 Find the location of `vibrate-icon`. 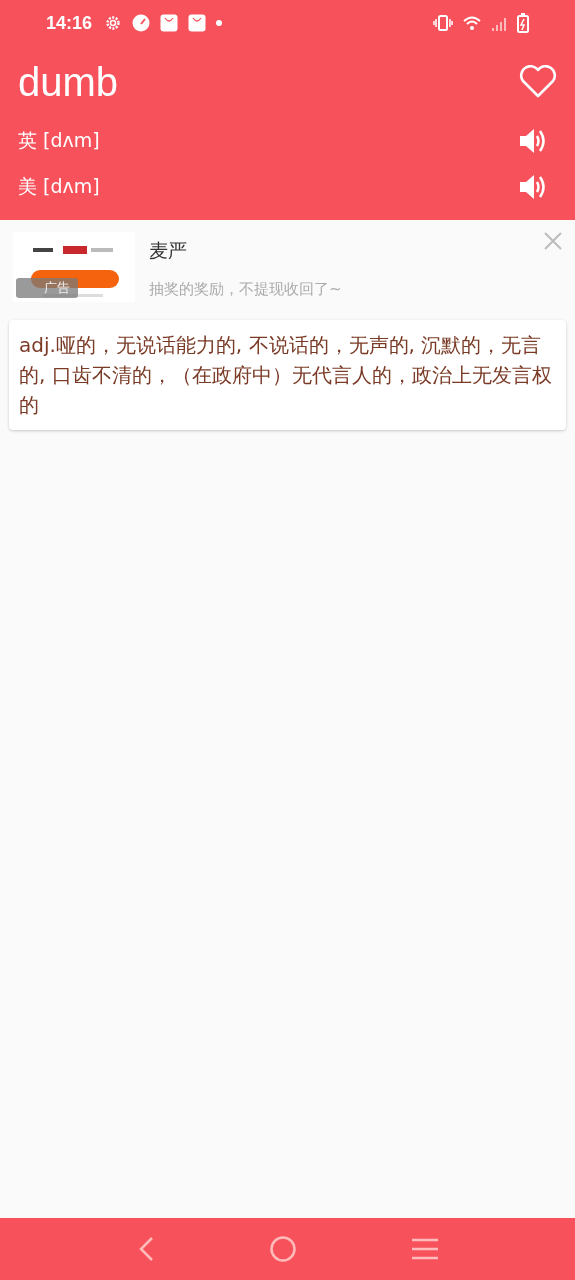

vibrate-icon is located at coordinates (443, 23).